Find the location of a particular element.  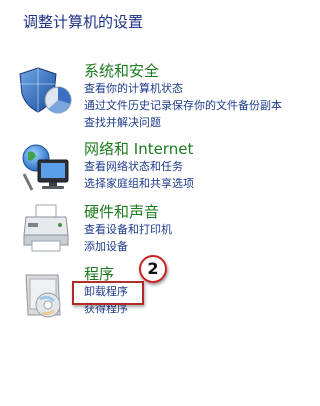

uninstall-highlight-box is located at coordinates (108, 293).